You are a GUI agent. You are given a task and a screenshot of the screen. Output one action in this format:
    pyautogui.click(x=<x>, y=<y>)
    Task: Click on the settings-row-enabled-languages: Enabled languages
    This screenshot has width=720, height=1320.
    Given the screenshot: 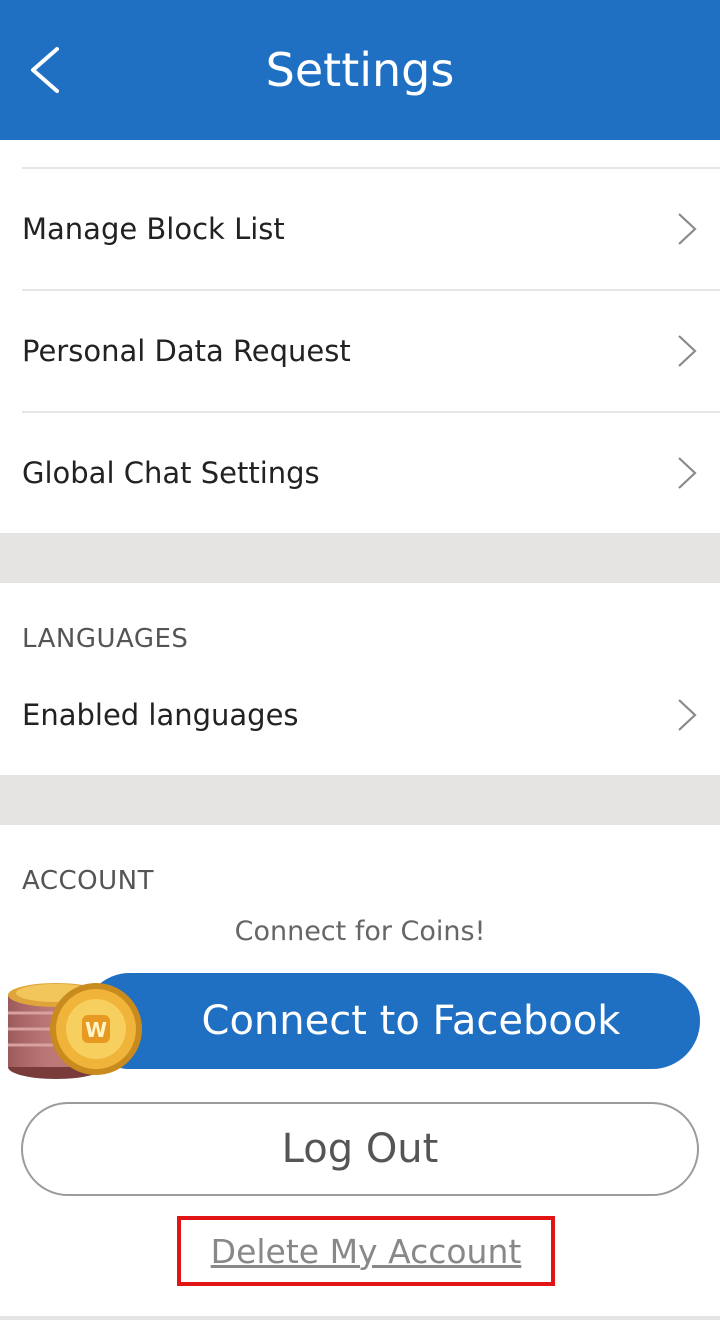 What is the action you would take?
    pyautogui.click(x=360, y=715)
    